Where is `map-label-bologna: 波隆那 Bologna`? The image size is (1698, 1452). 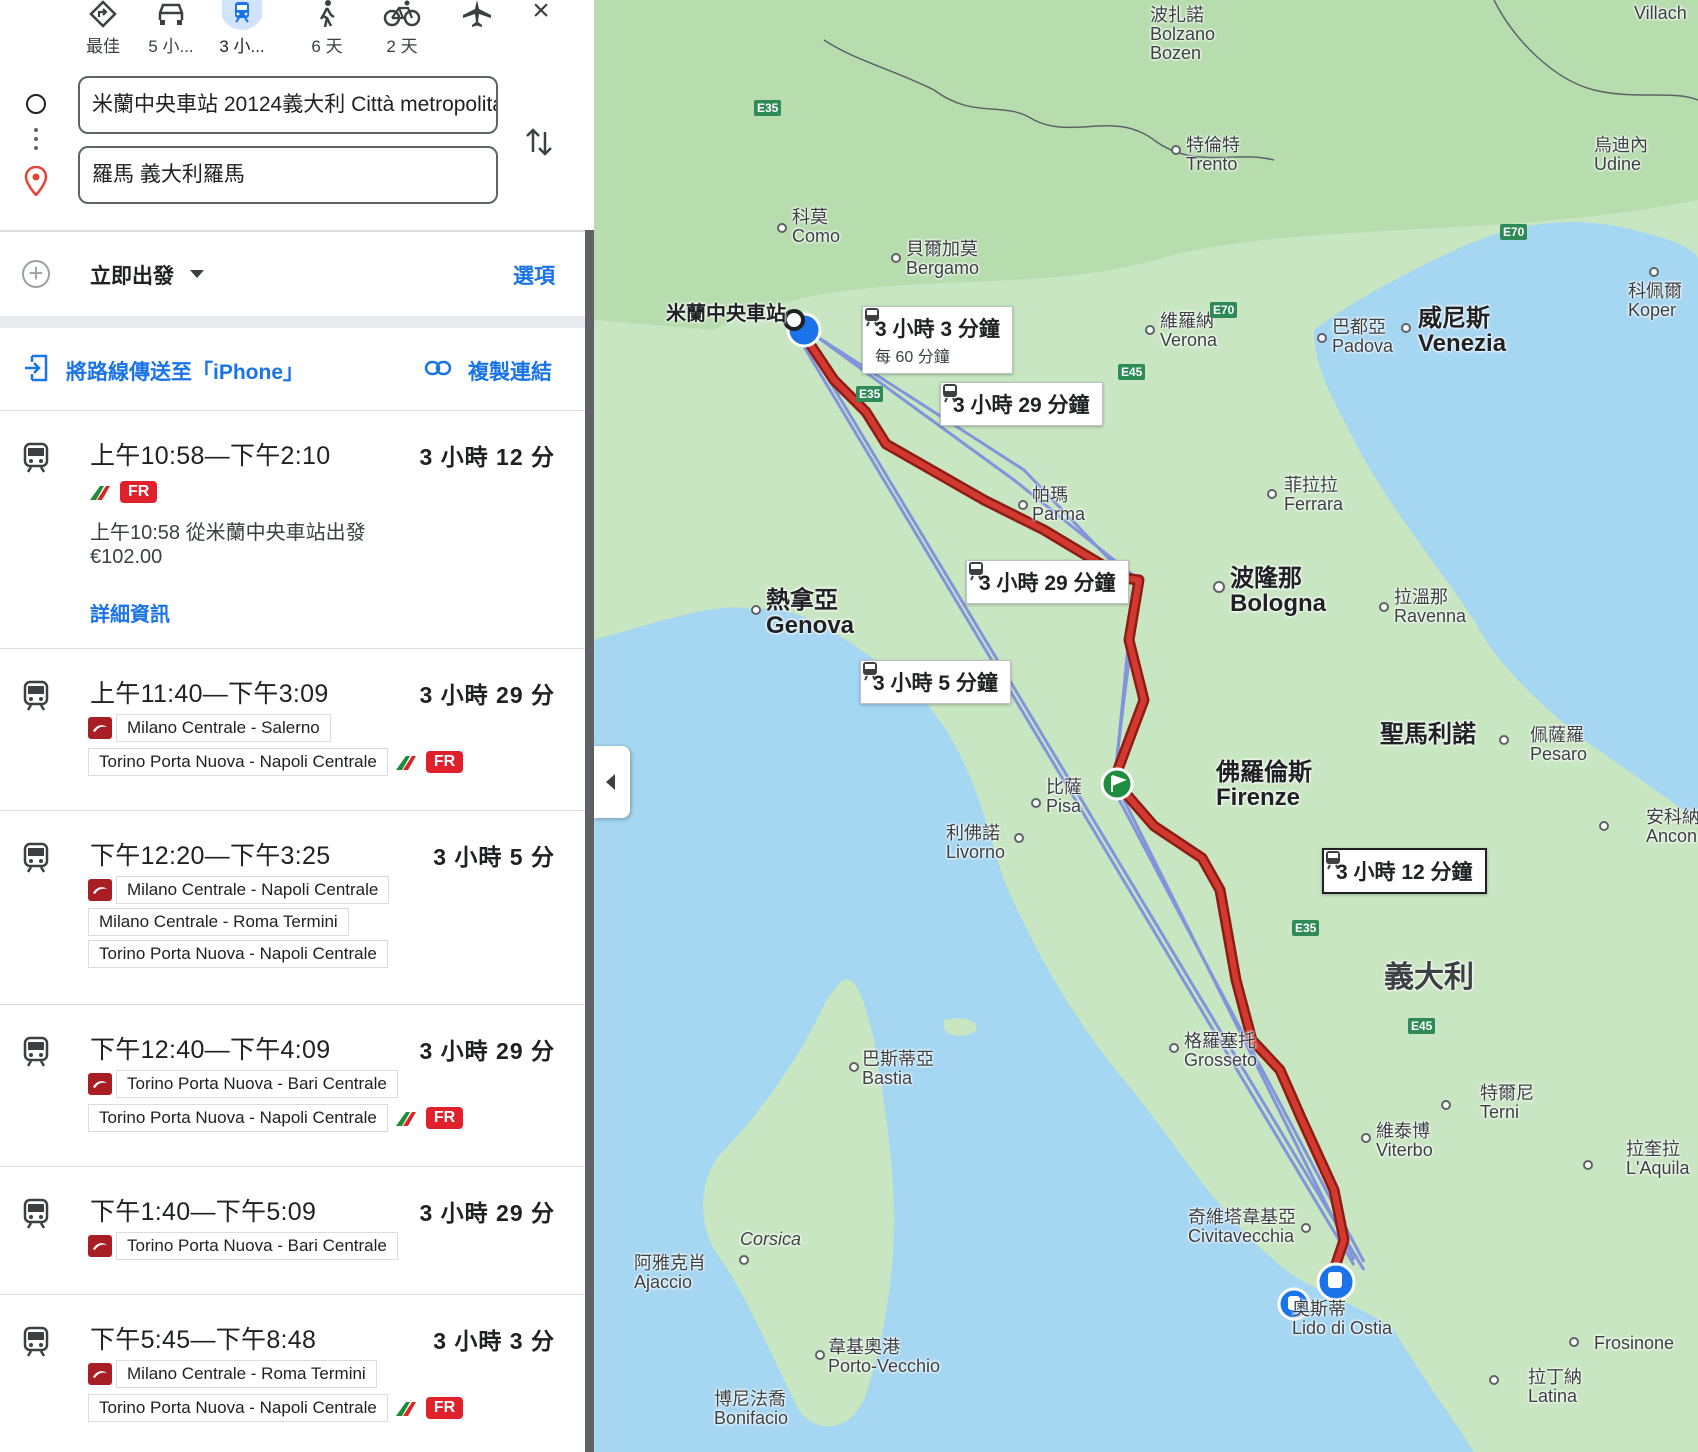
map-label-bologna: 波隆那 Bologna is located at coordinates (1278, 591).